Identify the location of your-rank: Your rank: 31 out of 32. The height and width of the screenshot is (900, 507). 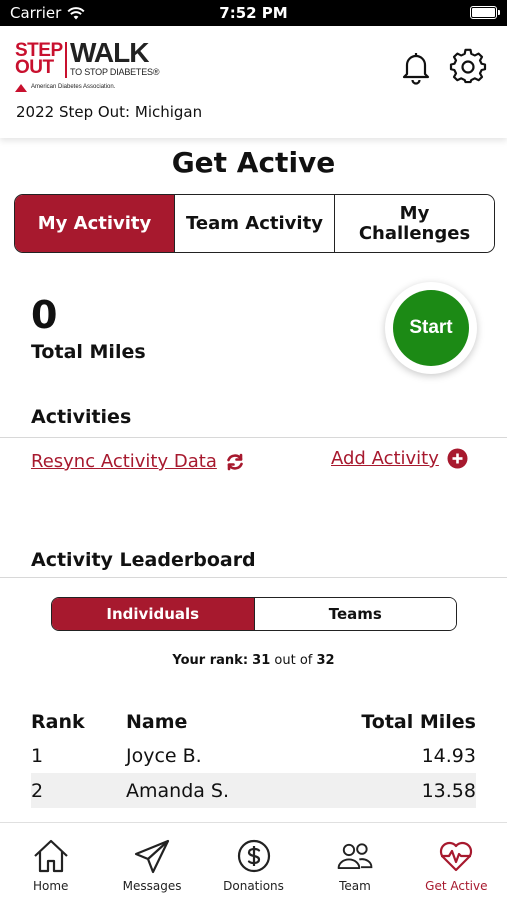
(253, 660).